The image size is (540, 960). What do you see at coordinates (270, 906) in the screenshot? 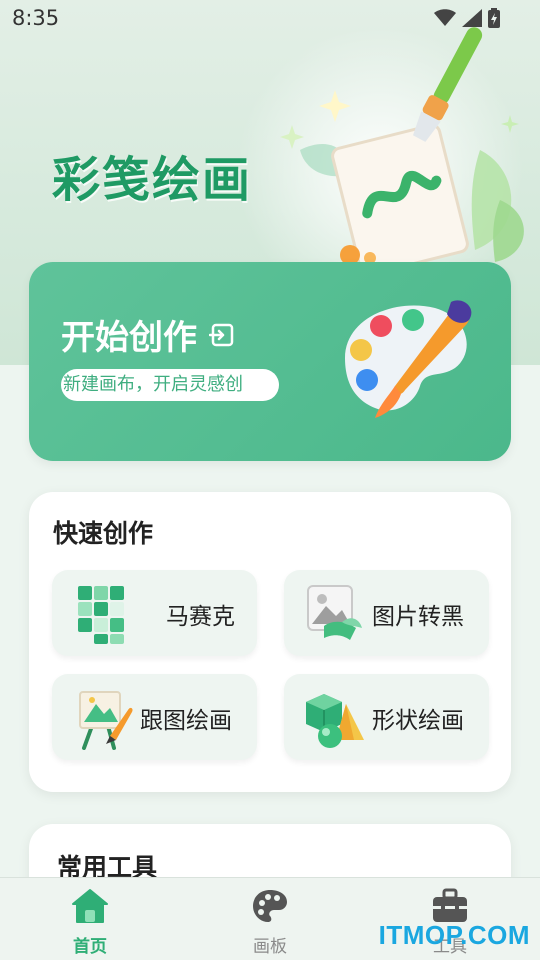
I see `palette-icon` at bounding box center [270, 906].